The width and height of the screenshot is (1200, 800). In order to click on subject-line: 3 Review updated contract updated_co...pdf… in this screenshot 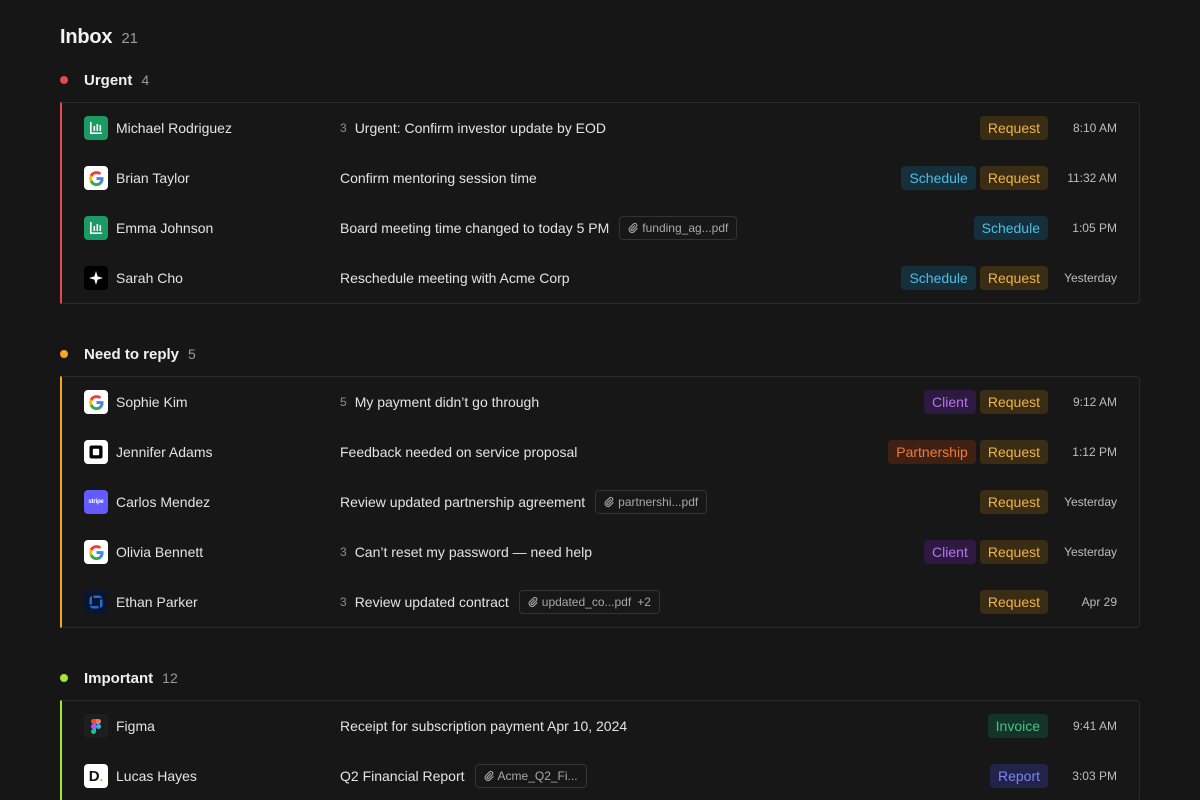, I will do `click(500, 602)`.